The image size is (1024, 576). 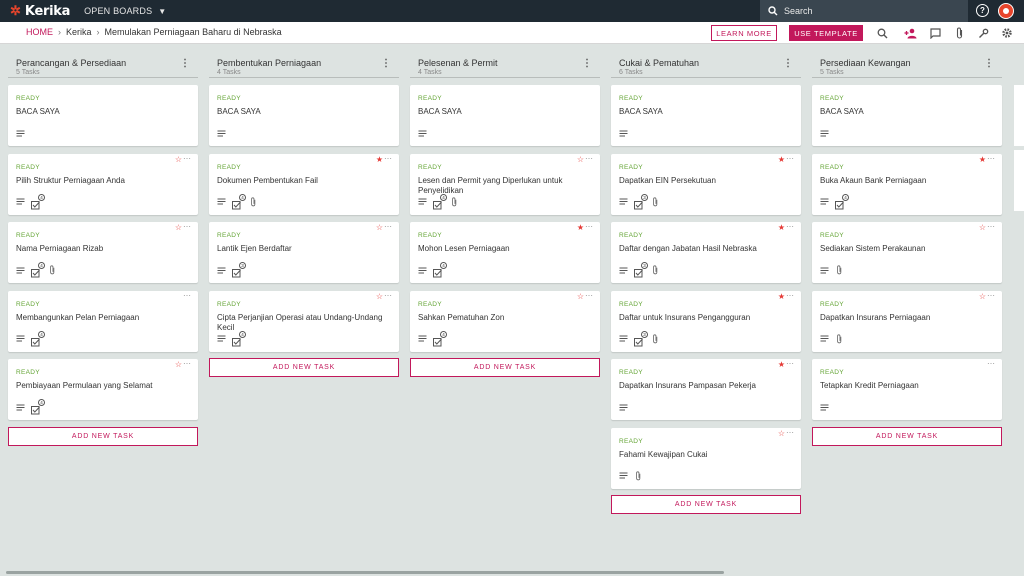 I want to click on task-title: BACA SAYA, so click(x=641, y=111).